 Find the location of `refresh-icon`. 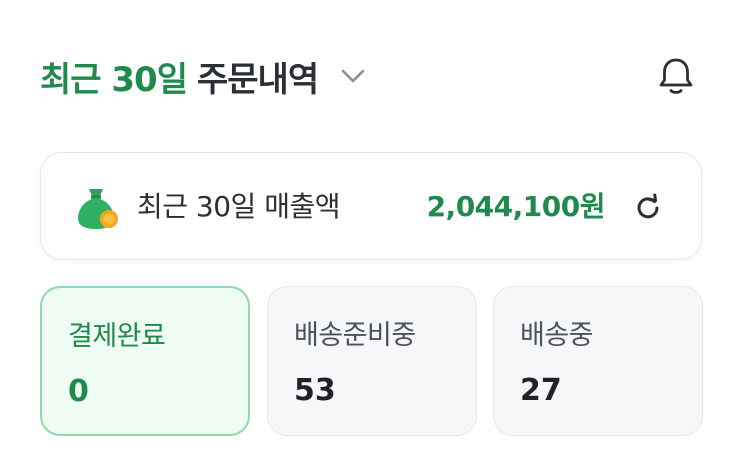

refresh-icon is located at coordinates (648, 208).